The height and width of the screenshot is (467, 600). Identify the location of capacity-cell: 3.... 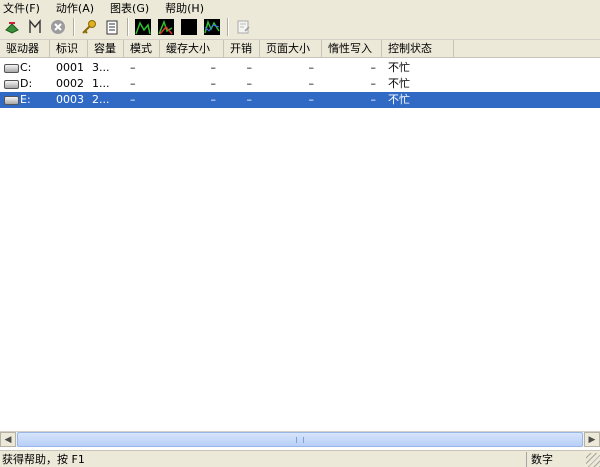
(101, 67).